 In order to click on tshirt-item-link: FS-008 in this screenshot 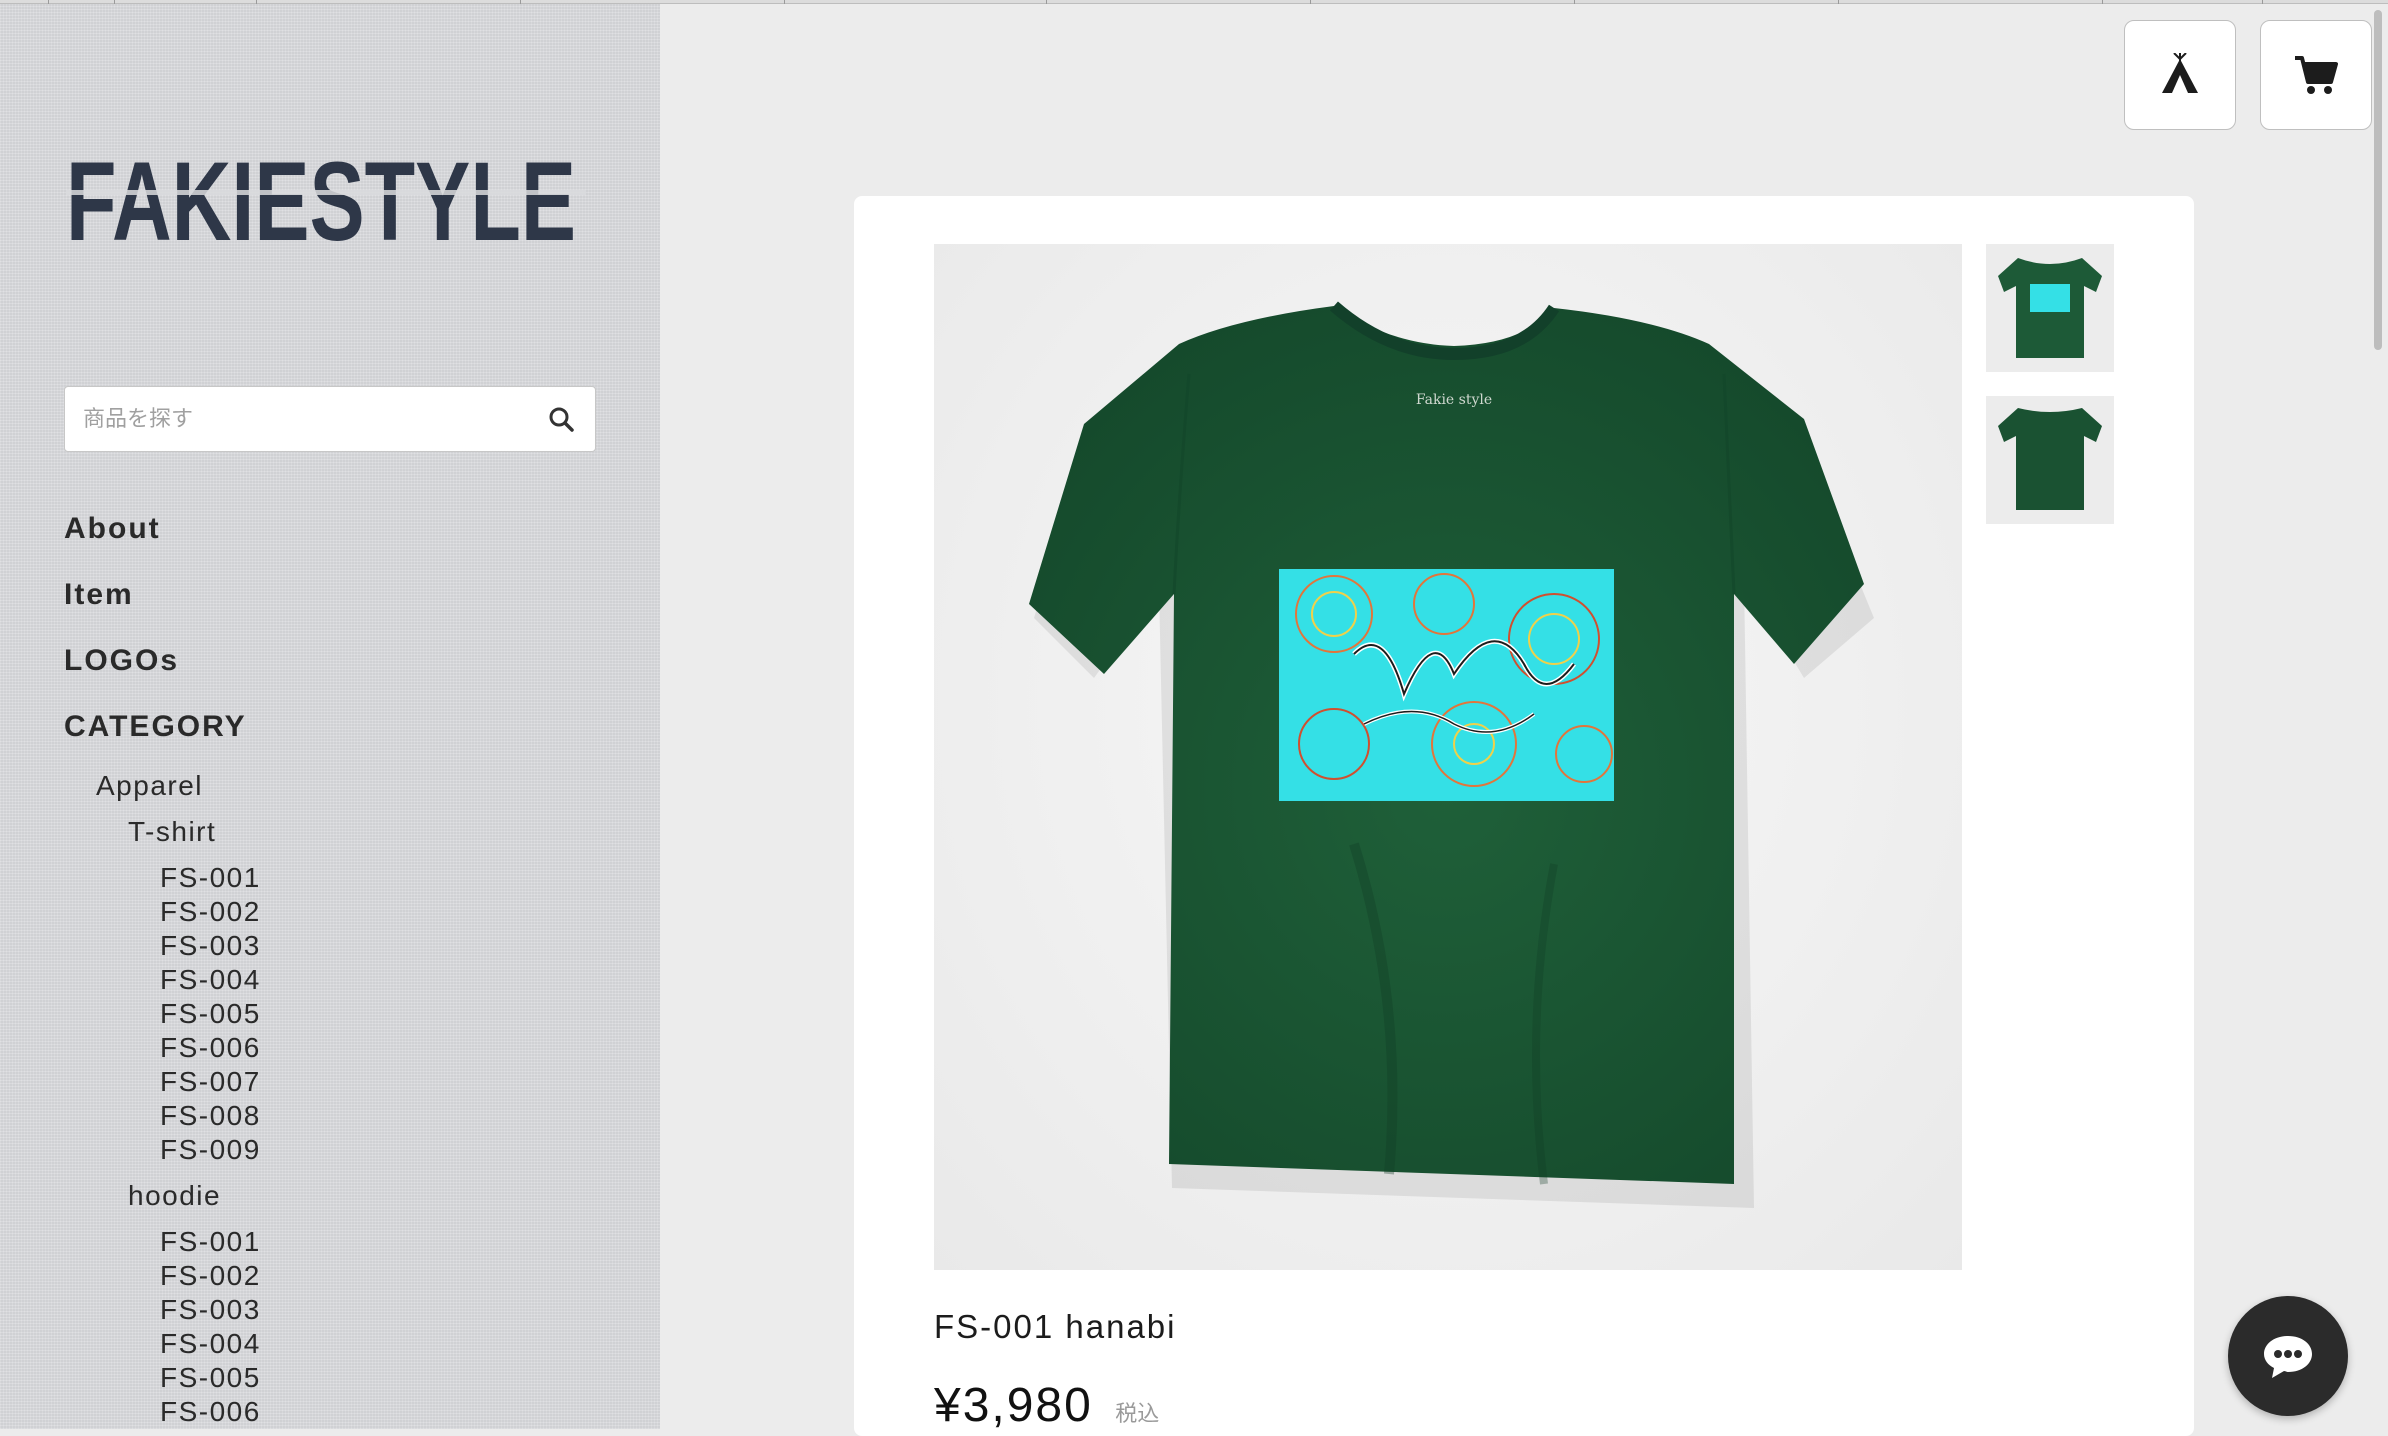, I will do `click(210, 1116)`.